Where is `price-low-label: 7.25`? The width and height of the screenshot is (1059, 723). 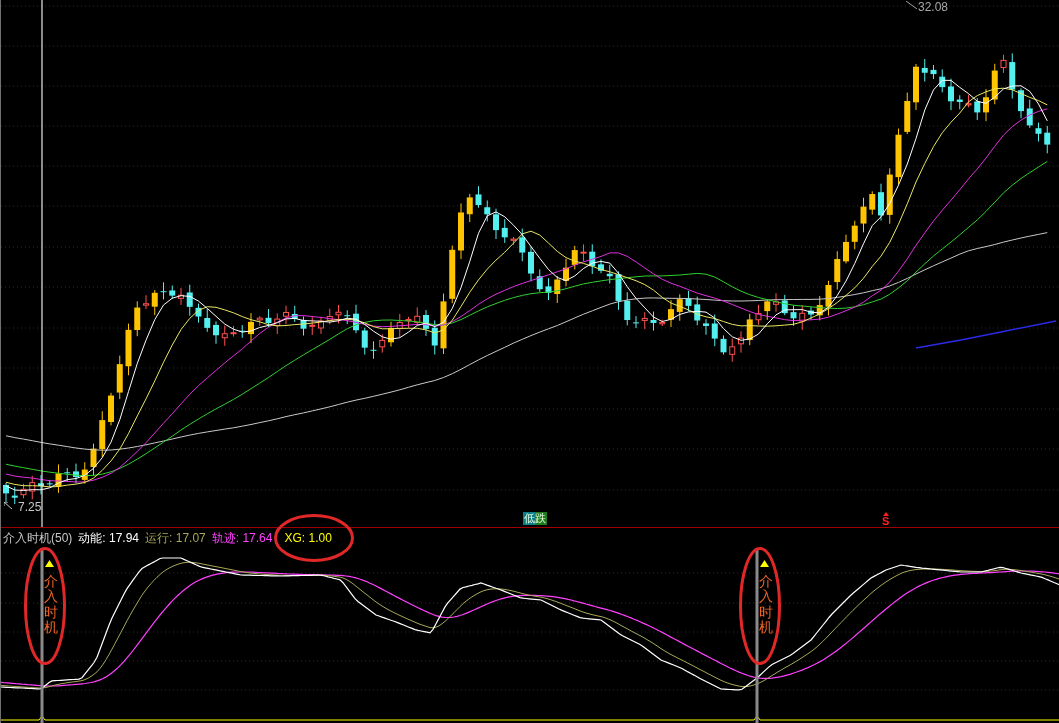
price-low-label: 7.25 is located at coordinates (30, 507).